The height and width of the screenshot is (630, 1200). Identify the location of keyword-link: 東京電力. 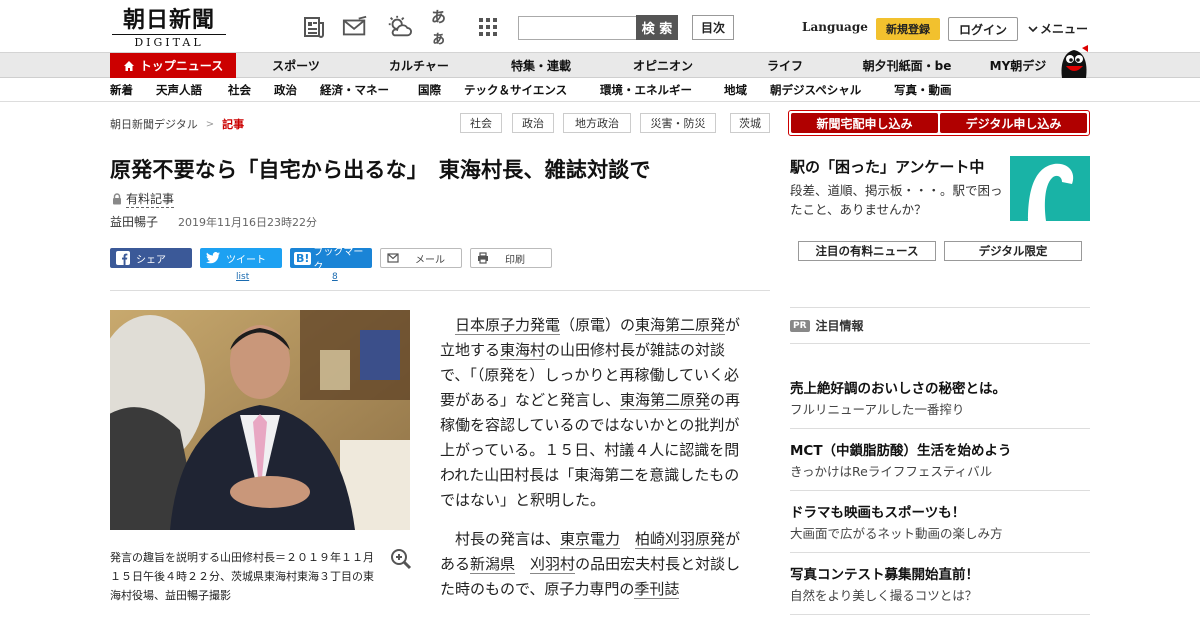
(590, 539).